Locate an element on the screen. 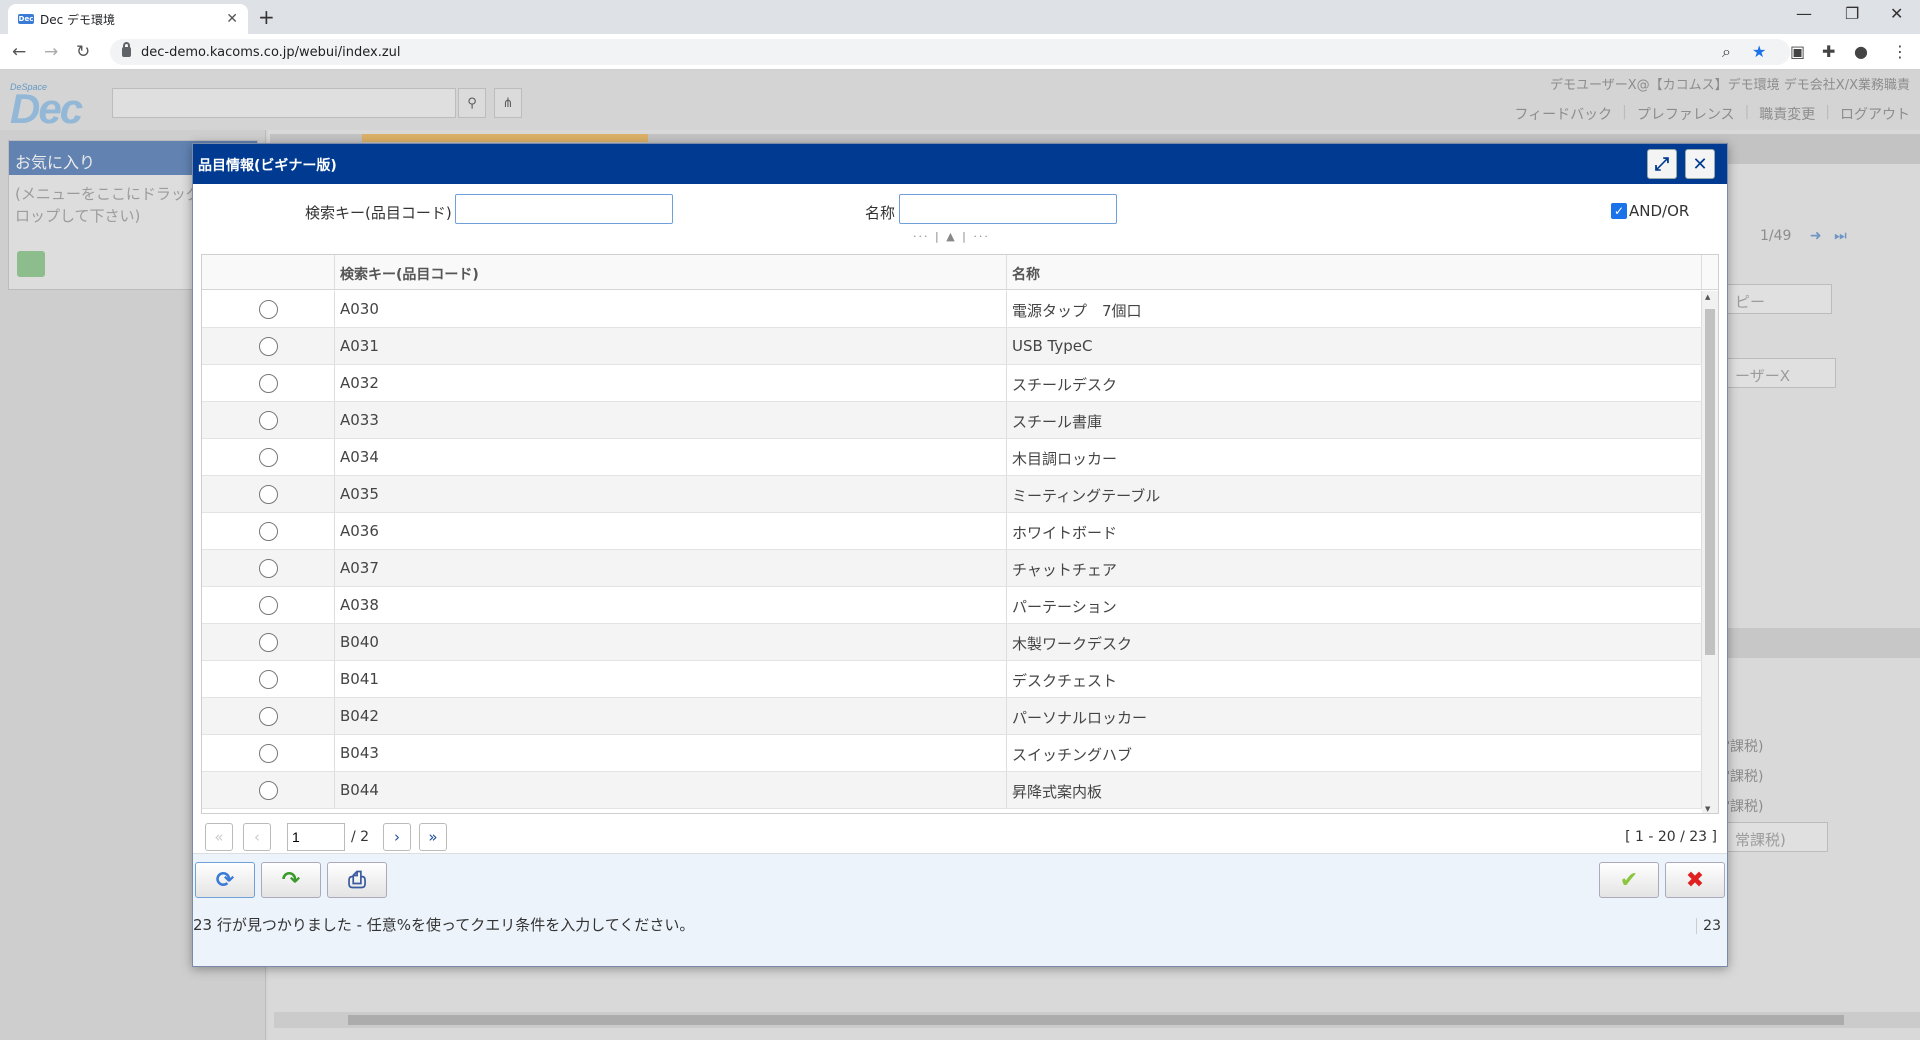 The height and width of the screenshot is (1040, 1920). export-button: ⎙ is located at coordinates (357, 880).